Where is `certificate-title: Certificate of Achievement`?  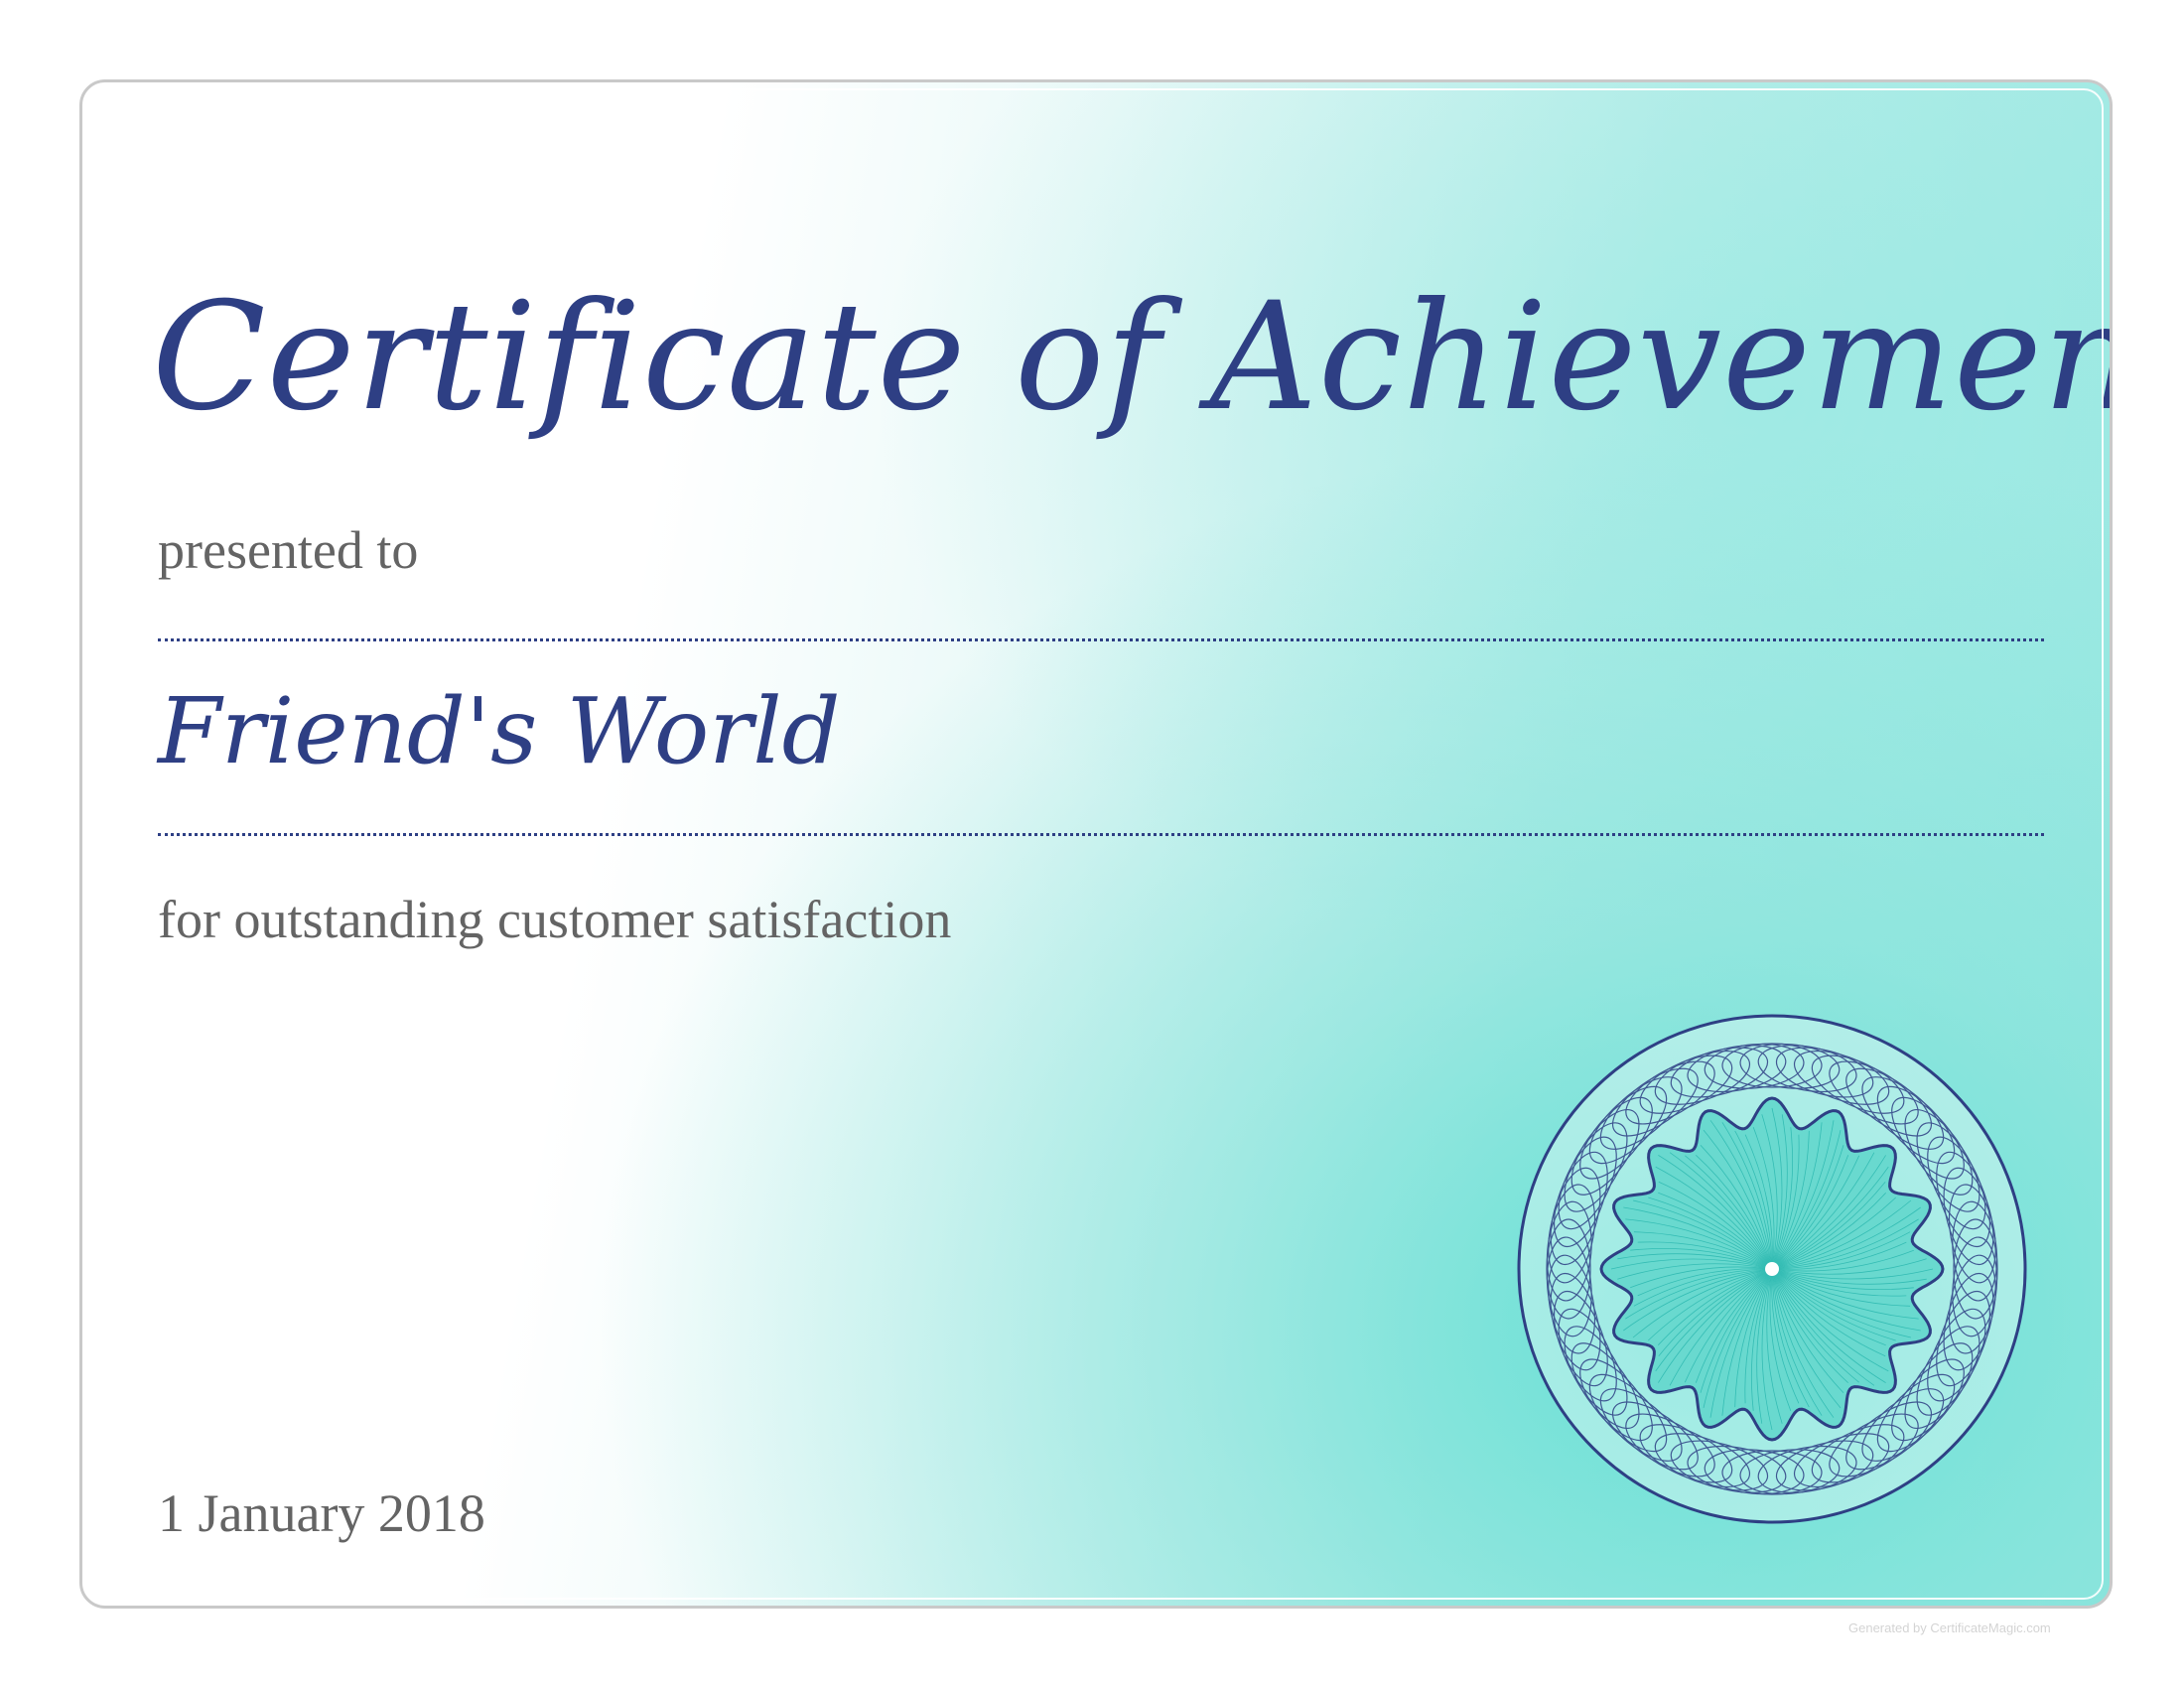 certificate-title: Certificate of Achievement is located at coordinates (1132, 357).